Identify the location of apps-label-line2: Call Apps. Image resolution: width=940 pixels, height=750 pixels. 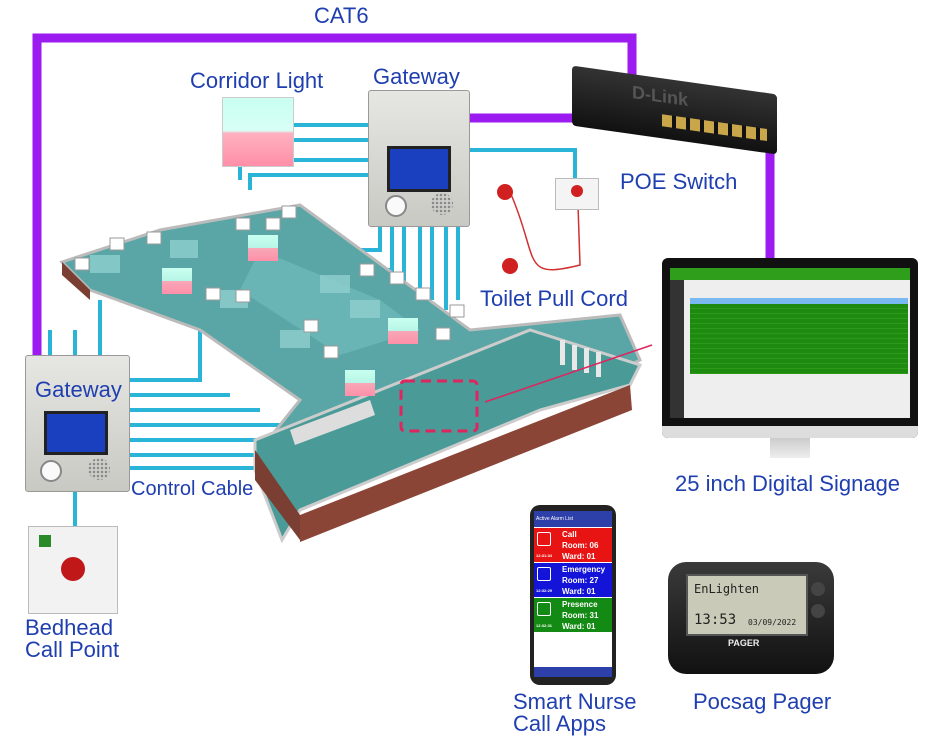
(559, 723).